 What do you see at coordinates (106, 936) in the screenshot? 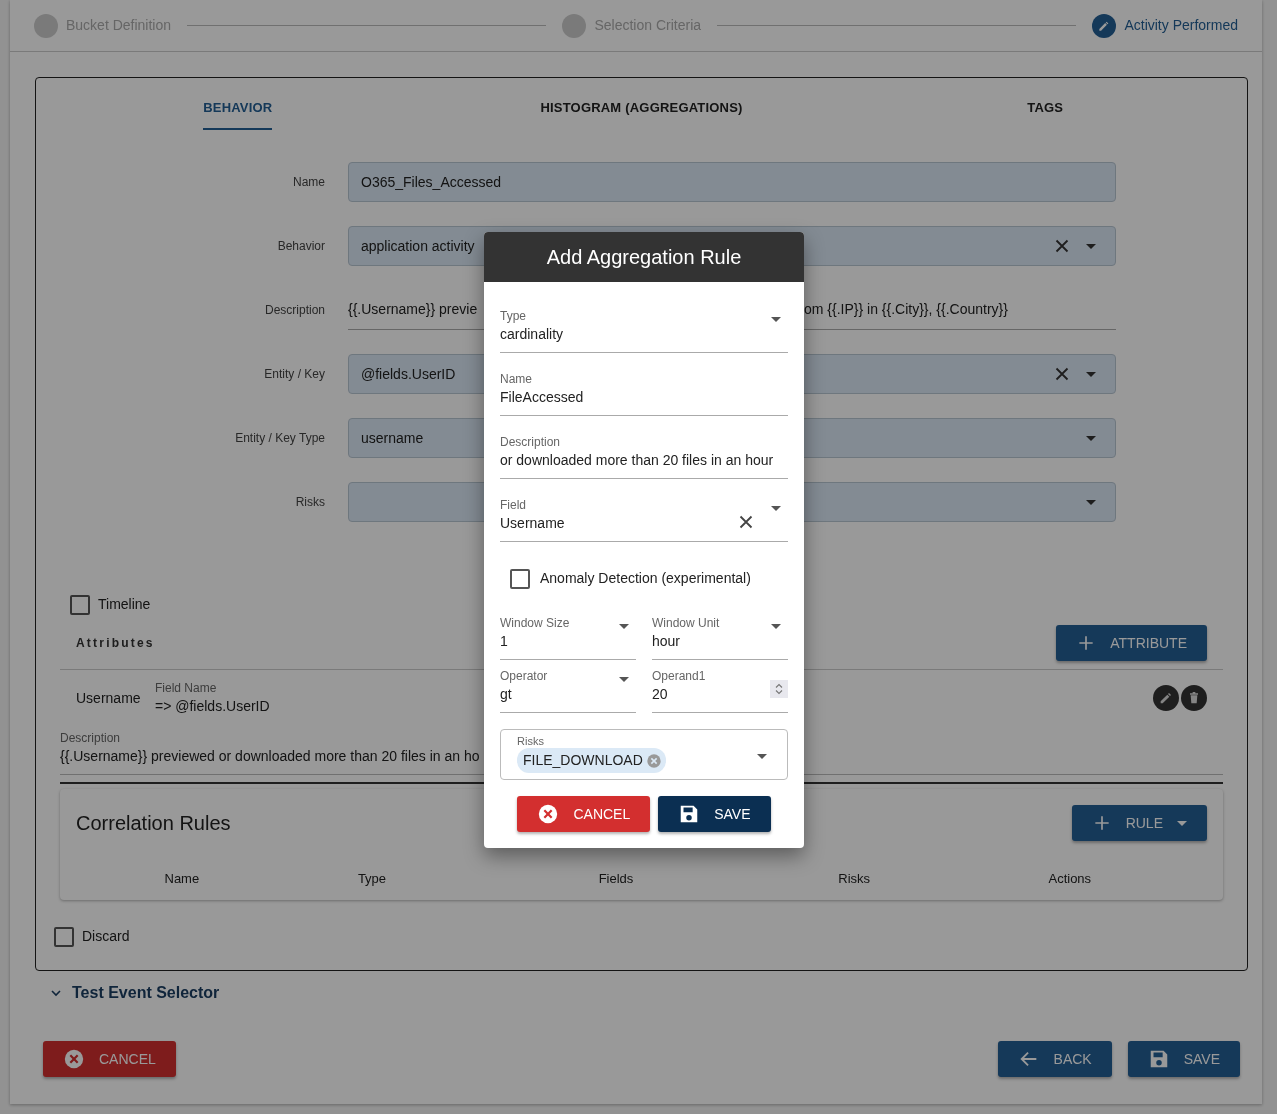
I see `checkbox-label: Discard` at bounding box center [106, 936].